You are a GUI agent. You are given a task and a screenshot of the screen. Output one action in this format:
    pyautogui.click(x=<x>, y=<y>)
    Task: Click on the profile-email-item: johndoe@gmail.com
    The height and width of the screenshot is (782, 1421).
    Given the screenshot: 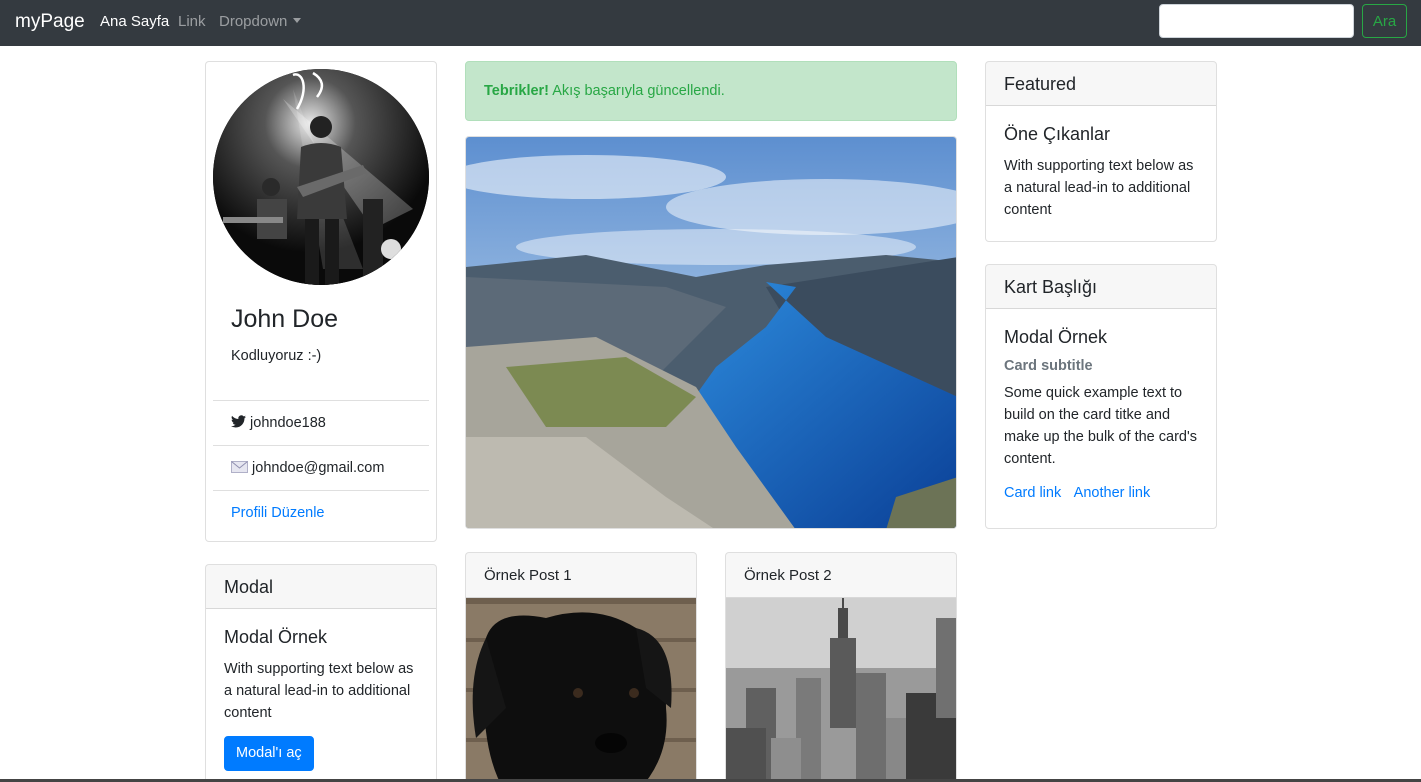 What is the action you would take?
    pyautogui.click(x=321, y=467)
    